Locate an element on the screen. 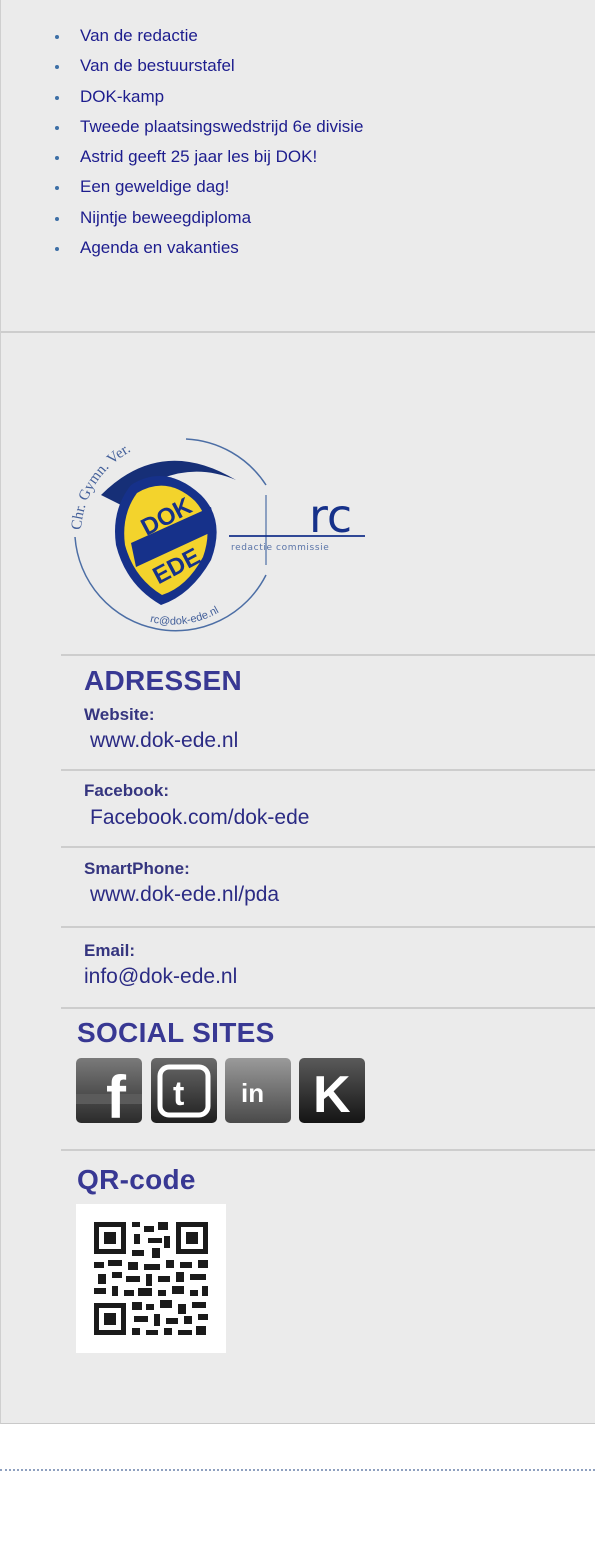  adressen-heading: ADRESSEN is located at coordinates (163, 680).